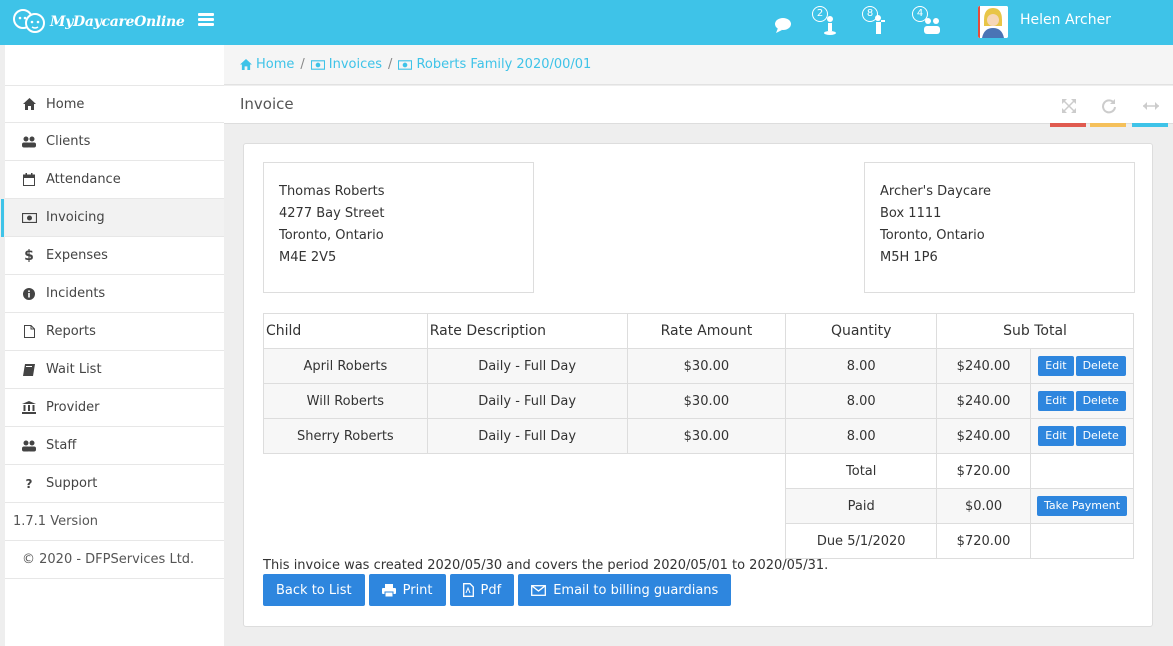 This screenshot has height=646, width=1173. What do you see at coordinates (346, 64) in the screenshot?
I see `breadcrumb-invoices: Invoices` at bounding box center [346, 64].